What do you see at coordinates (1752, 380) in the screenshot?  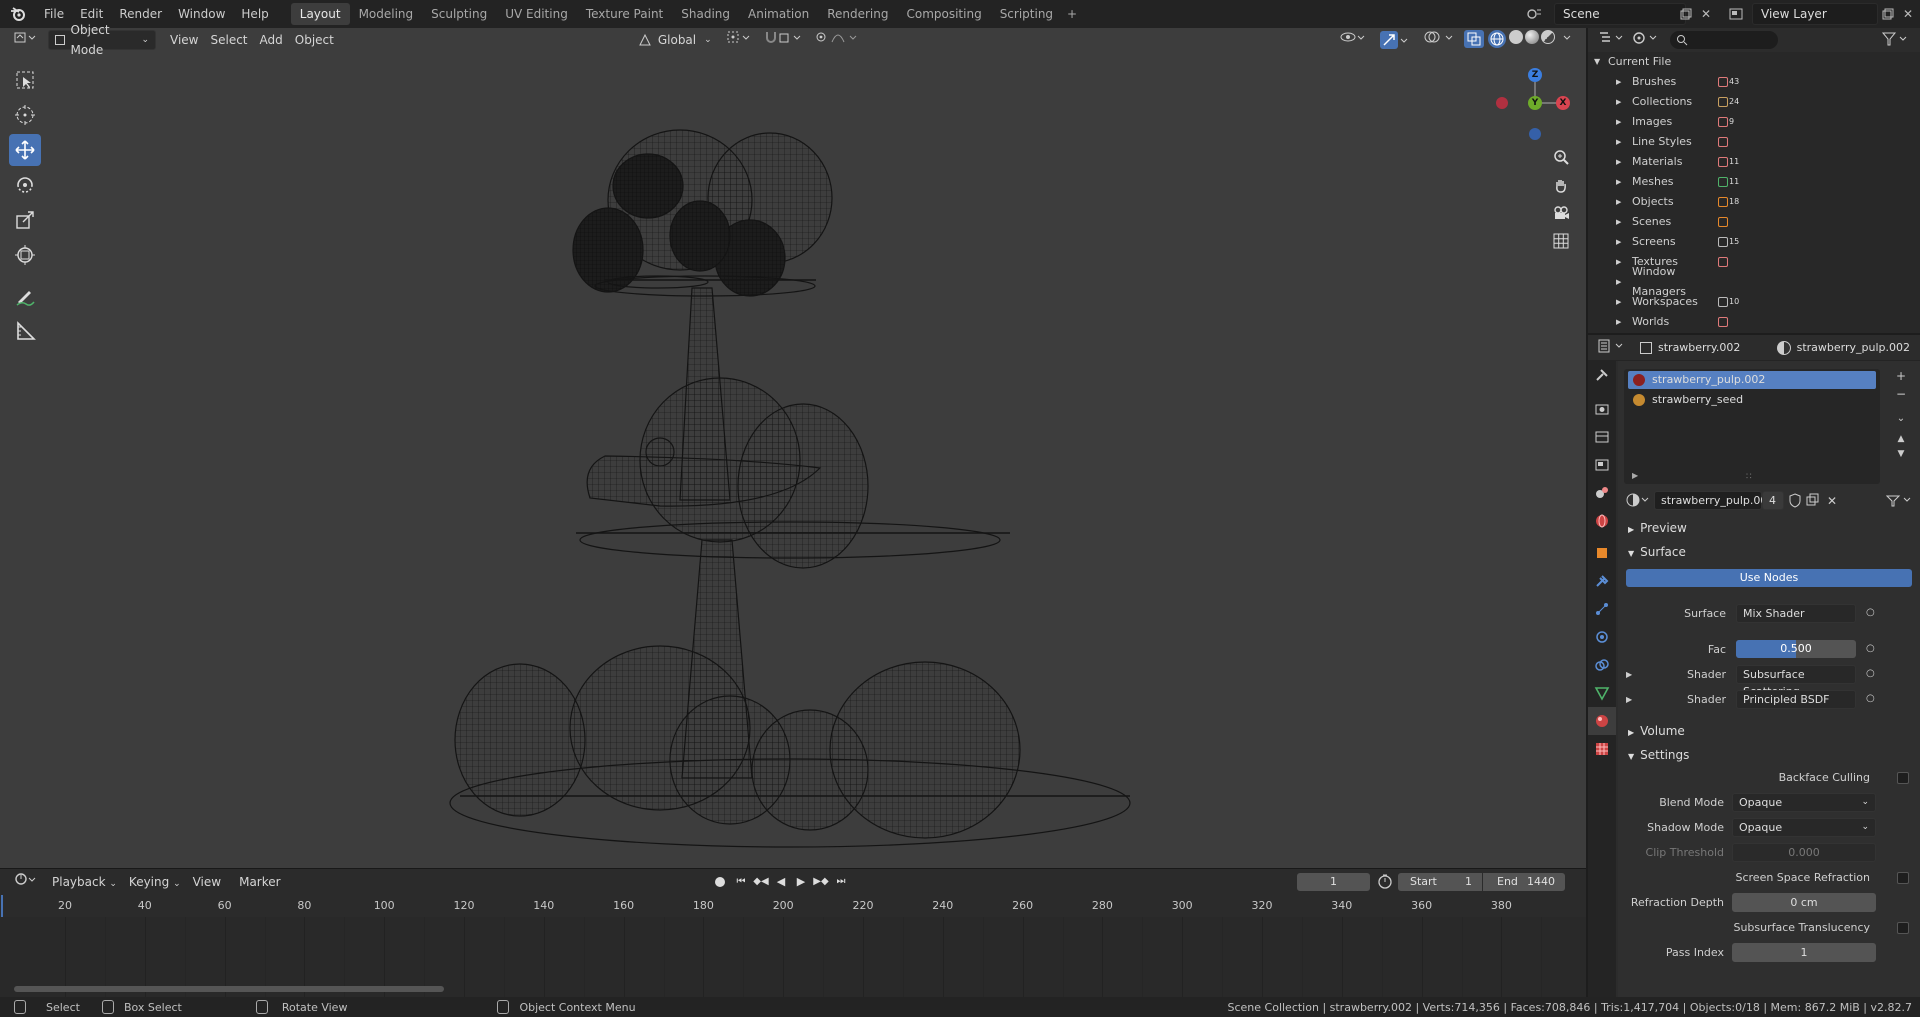 I see `material-slot-item: strawberry_pulp.002` at bounding box center [1752, 380].